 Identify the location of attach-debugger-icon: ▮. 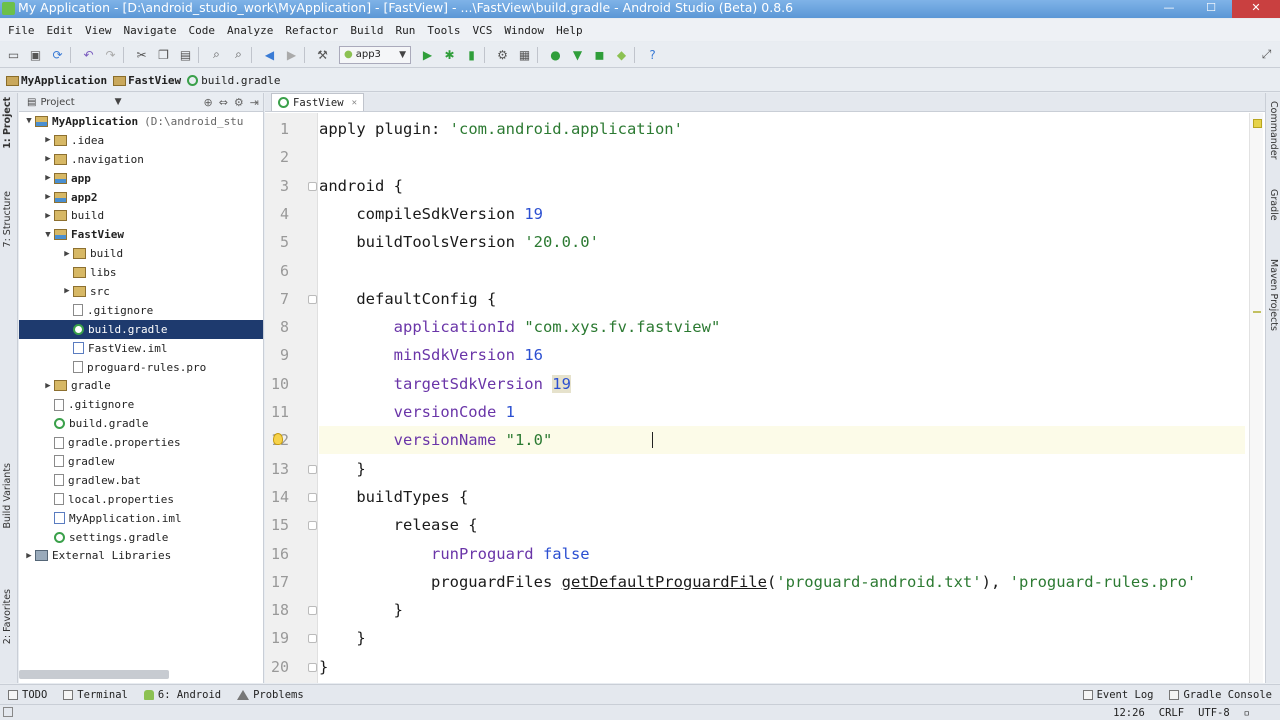
(471, 54).